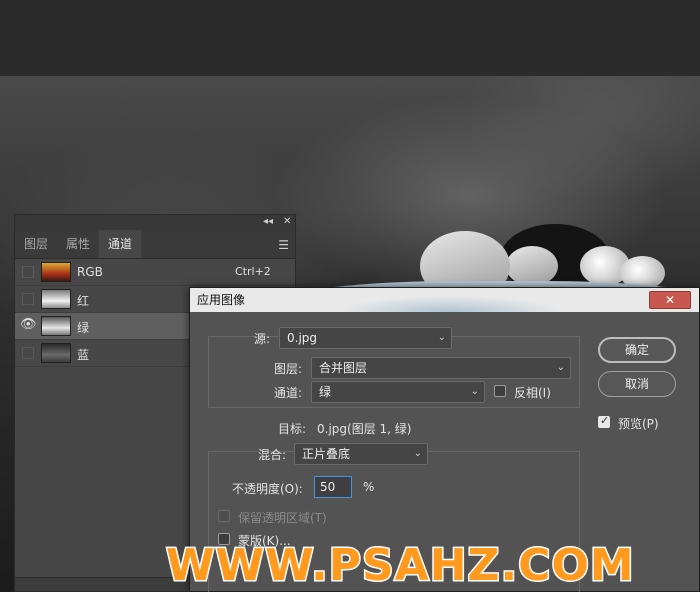 The width and height of the screenshot is (700, 592). I want to click on blend-select: 正片叠底 ⌄, so click(361, 454).